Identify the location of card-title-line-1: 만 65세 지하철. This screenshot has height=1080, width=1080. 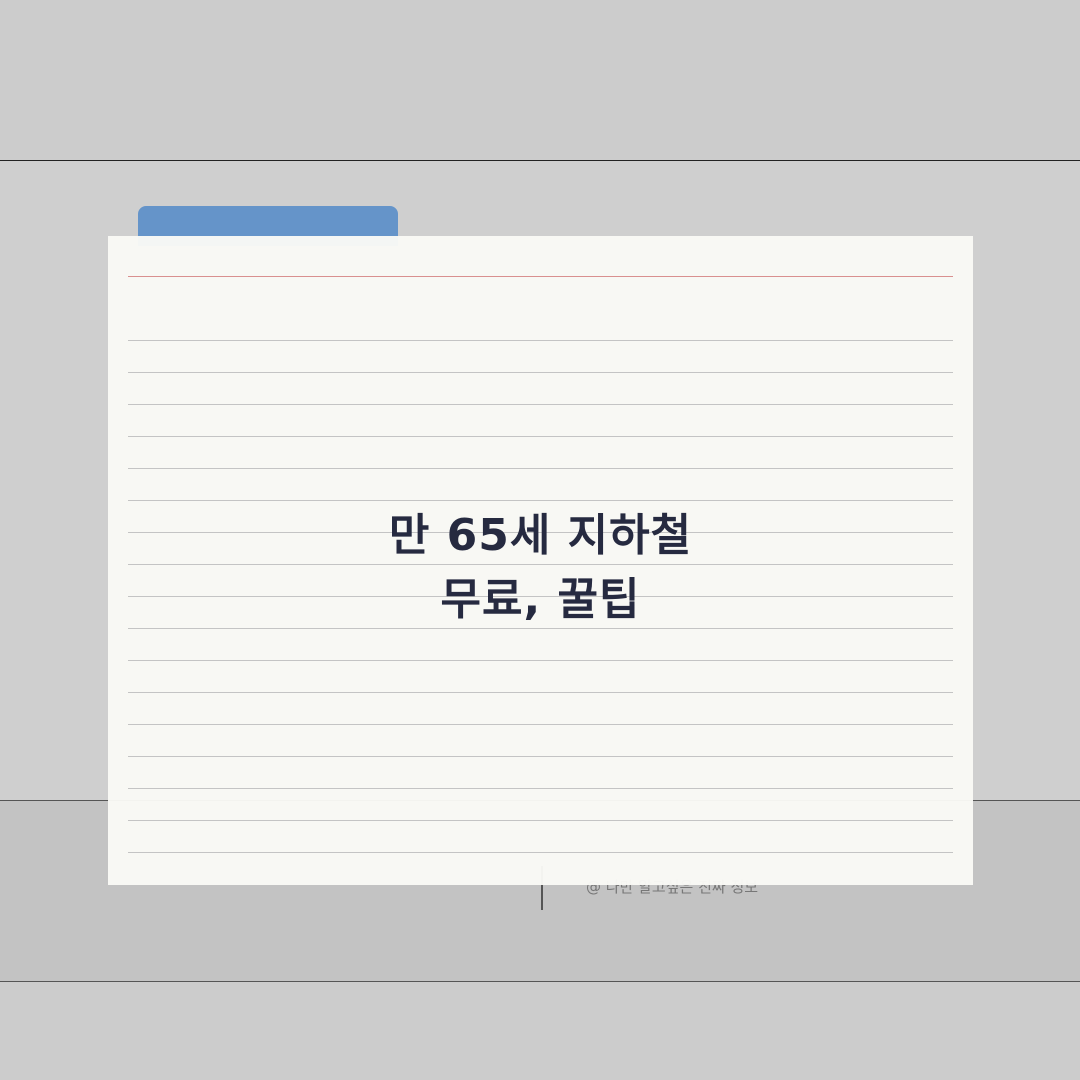
(540, 535).